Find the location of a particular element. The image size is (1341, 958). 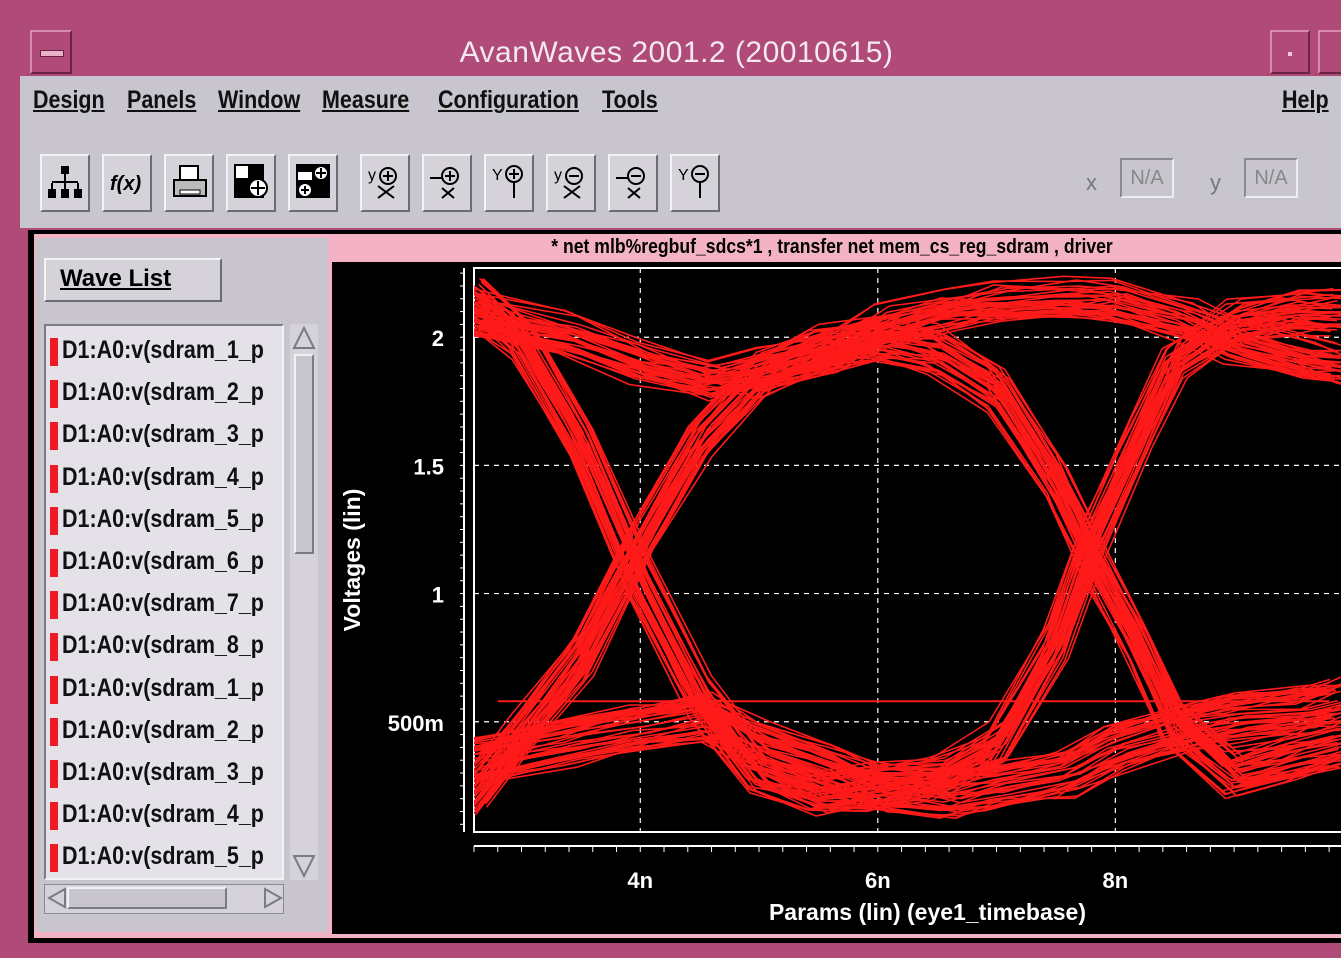

maximize-button is located at coordinates (1329, 52).